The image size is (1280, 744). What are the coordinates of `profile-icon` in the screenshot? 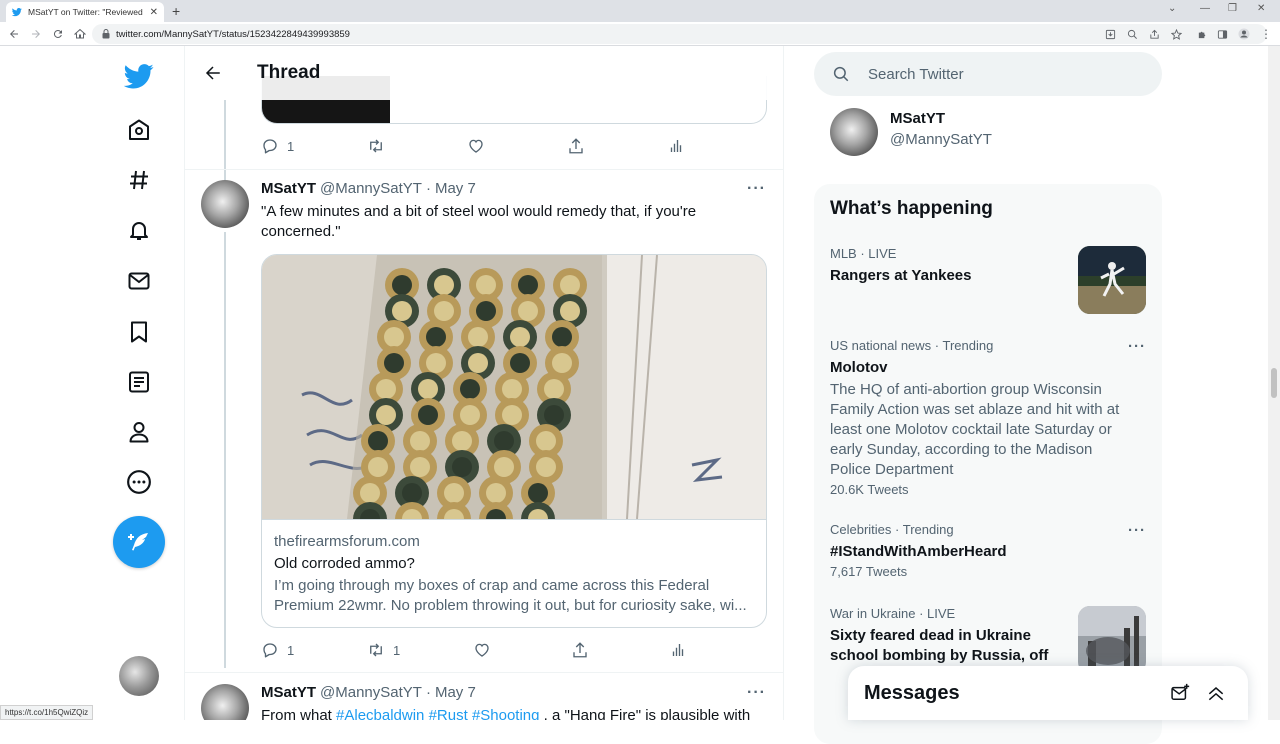 It's located at (139, 432).